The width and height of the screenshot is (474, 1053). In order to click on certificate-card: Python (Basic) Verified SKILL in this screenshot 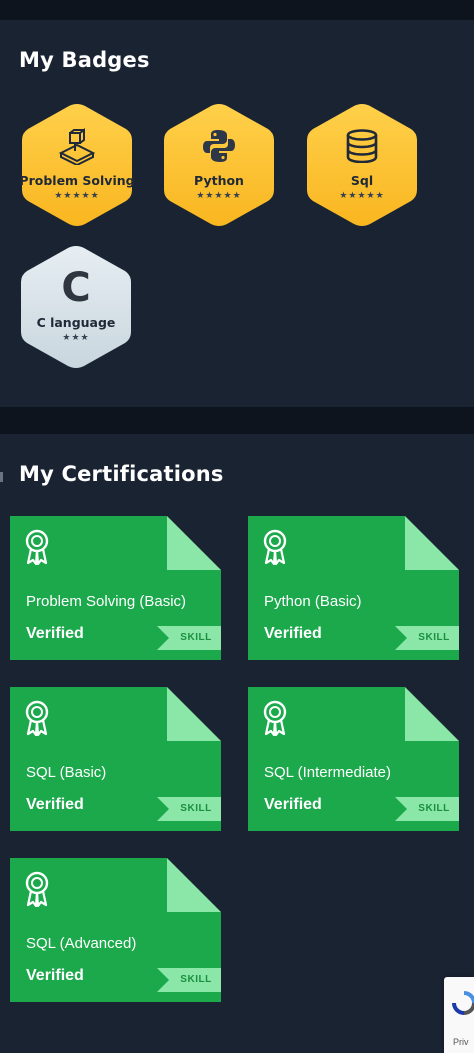, I will do `click(353, 588)`.